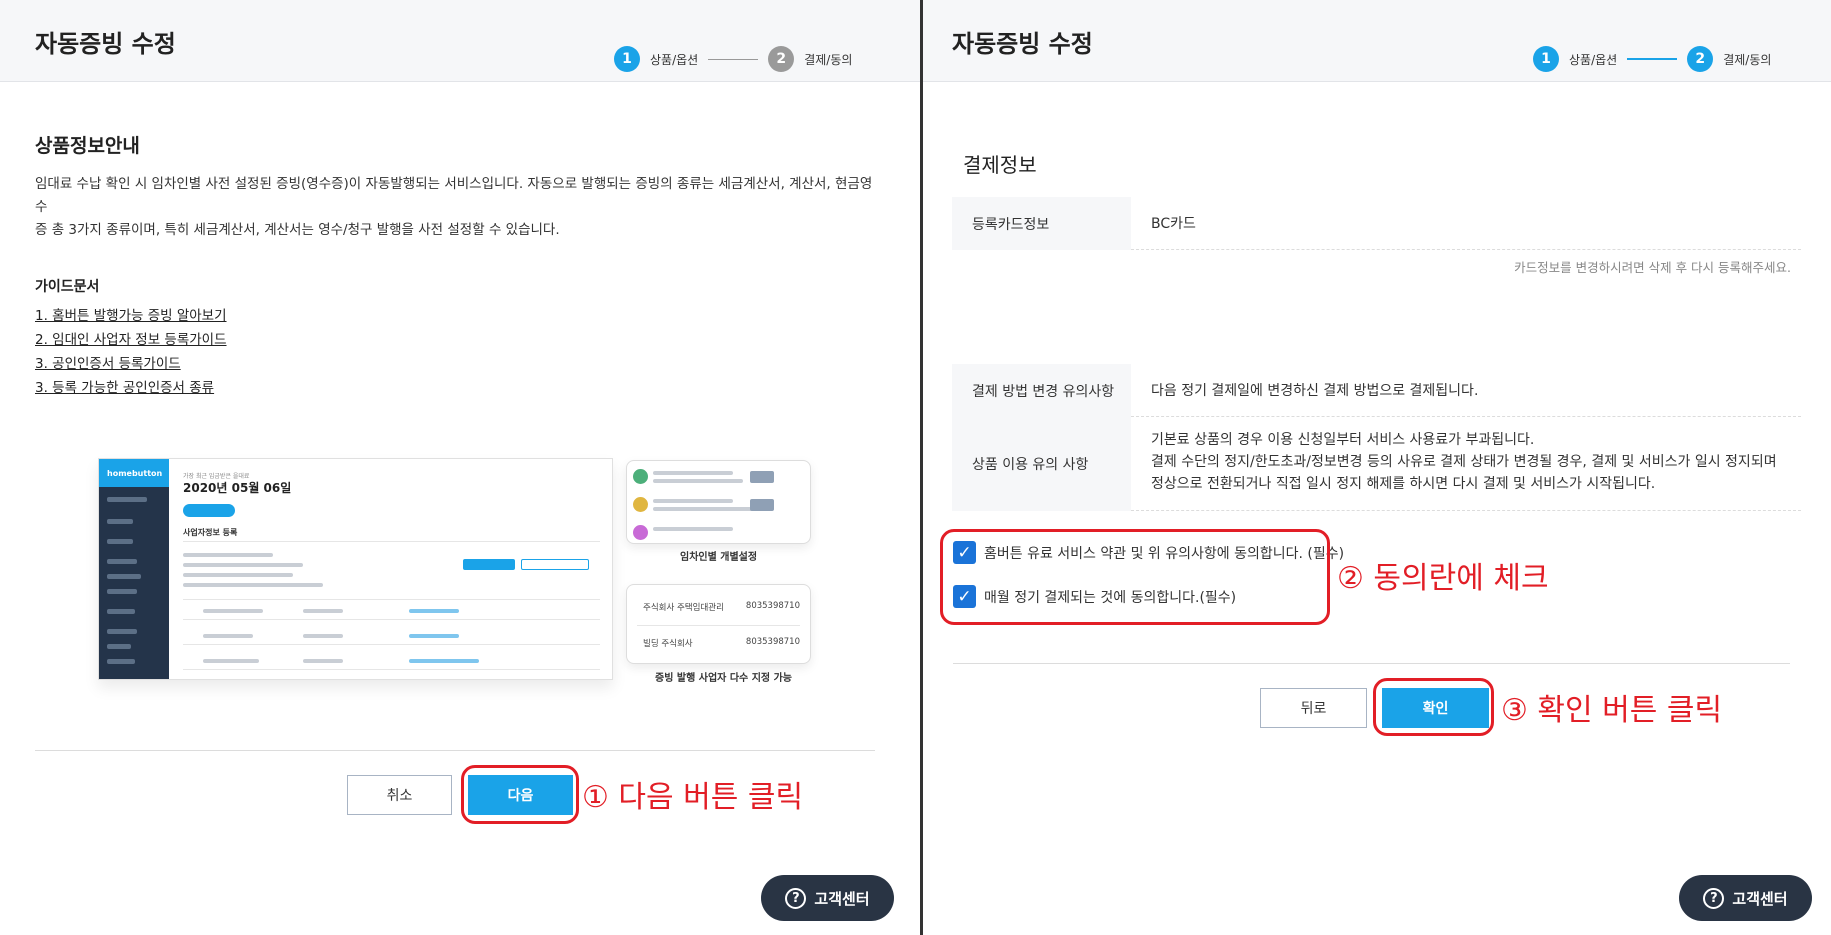 Image resolution: width=1831 pixels, height=935 pixels. What do you see at coordinates (1466, 223) in the screenshot?
I see `card-info-value: BC카드` at bounding box center [1466, 223].